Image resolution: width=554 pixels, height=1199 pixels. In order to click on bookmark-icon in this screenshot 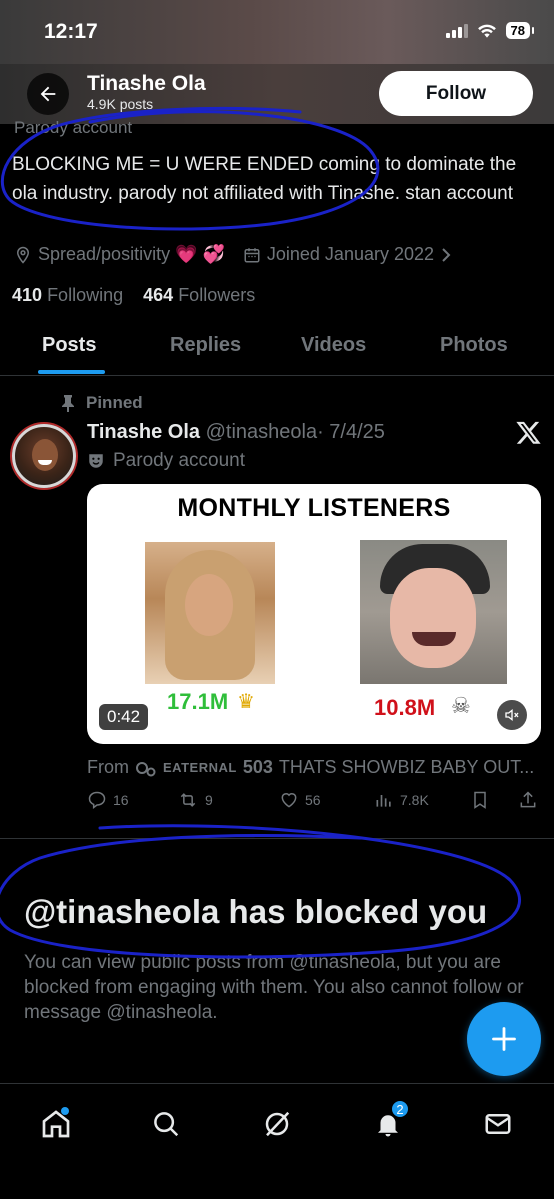, I will do `click(480, 800)`.